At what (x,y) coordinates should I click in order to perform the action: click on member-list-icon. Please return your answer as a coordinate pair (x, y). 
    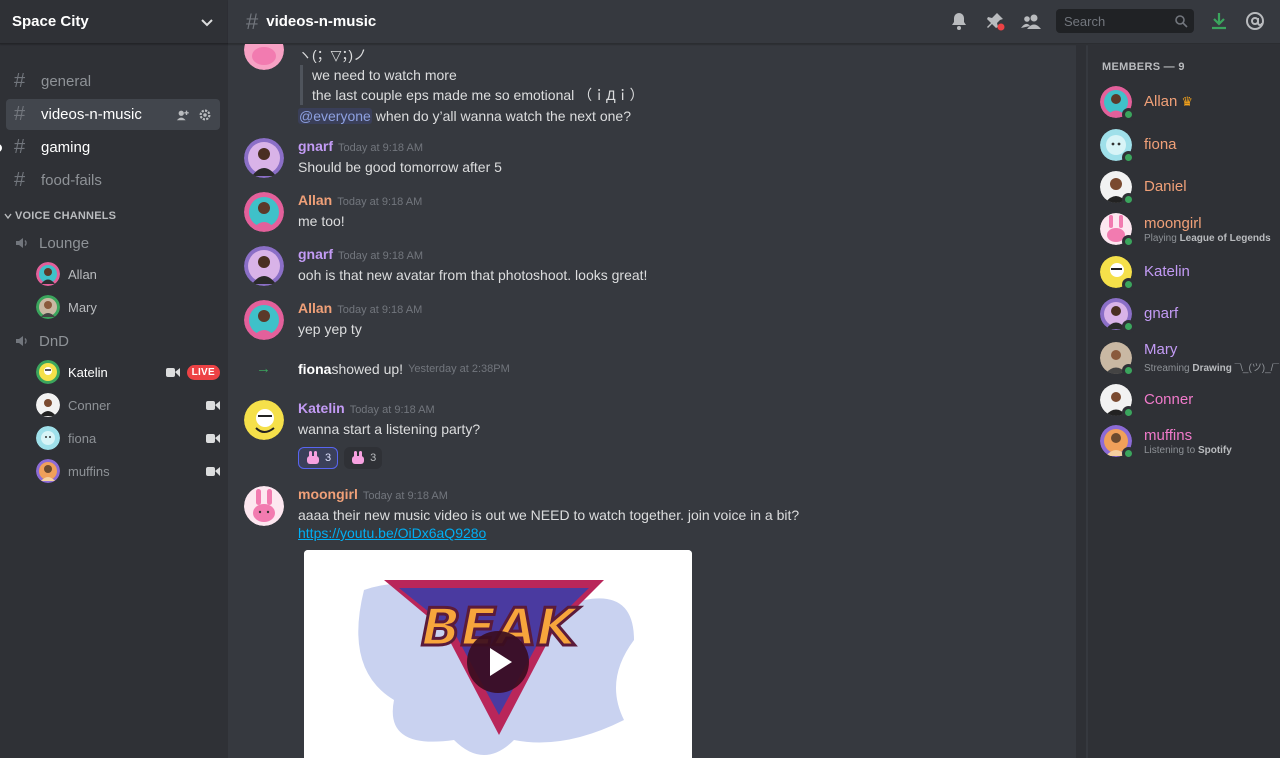
    Looking at the image, I should click on (1031, 21).